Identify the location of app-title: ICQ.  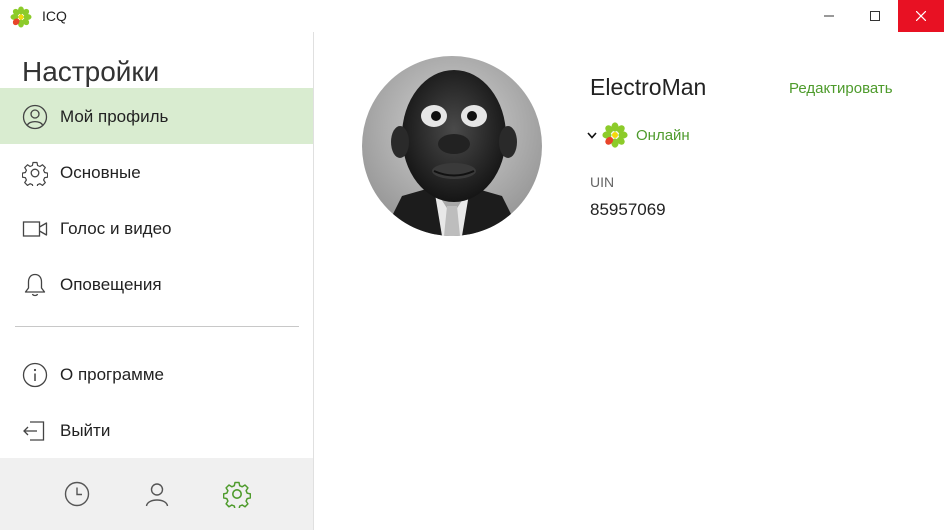
(54, 16).